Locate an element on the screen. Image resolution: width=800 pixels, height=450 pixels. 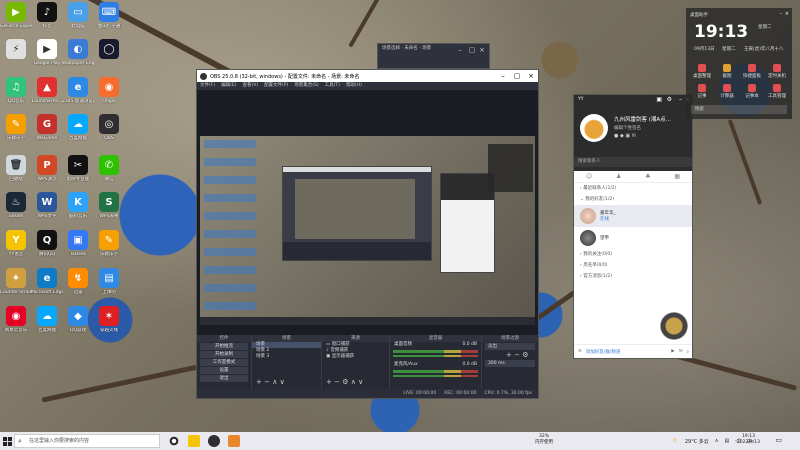
desktop-icon: ✂ 剪映专业版 is located at coordinates (78, 168).